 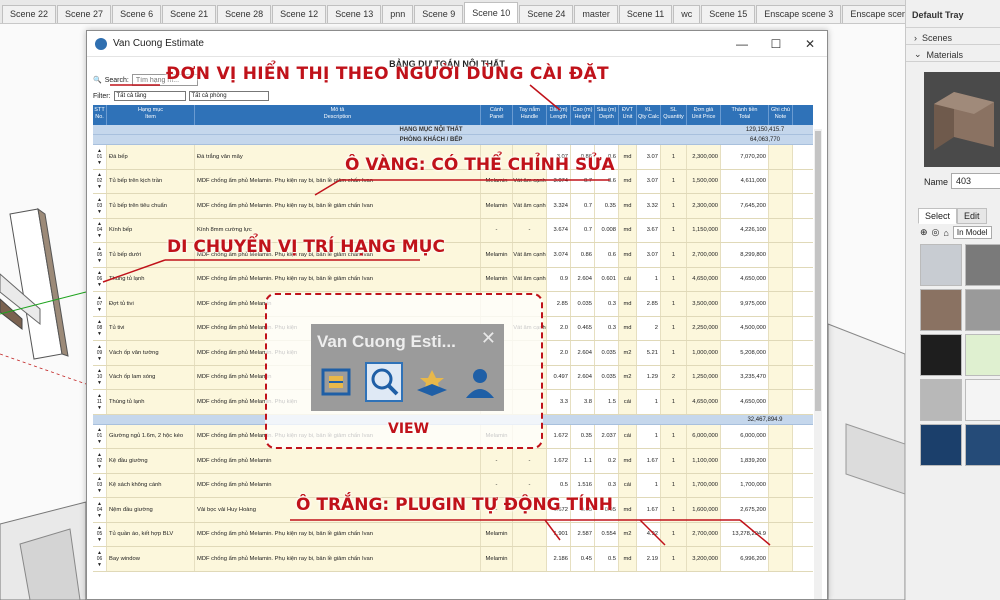 What do you see at coordinates (530, 255) in the screenshot?
I see `cell-handle: Vát âm cạnh` at bounding box center [530, 255].